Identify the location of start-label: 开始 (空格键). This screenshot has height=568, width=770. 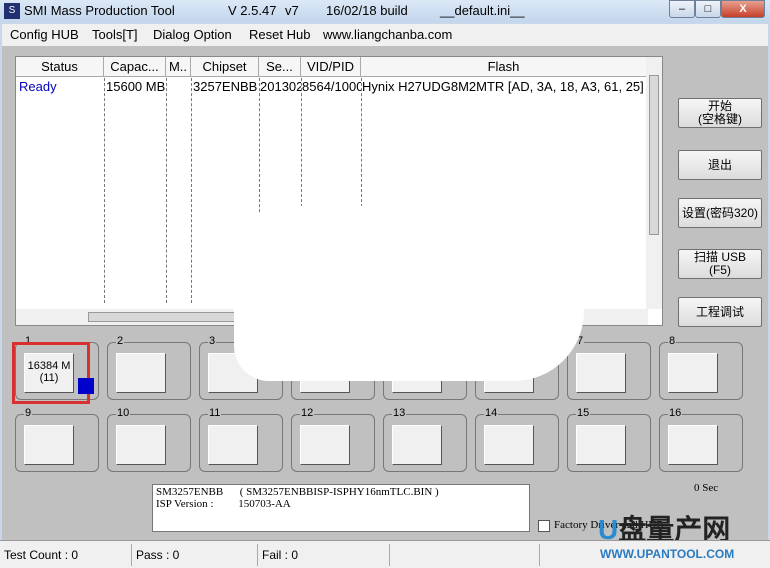
(720, 112).